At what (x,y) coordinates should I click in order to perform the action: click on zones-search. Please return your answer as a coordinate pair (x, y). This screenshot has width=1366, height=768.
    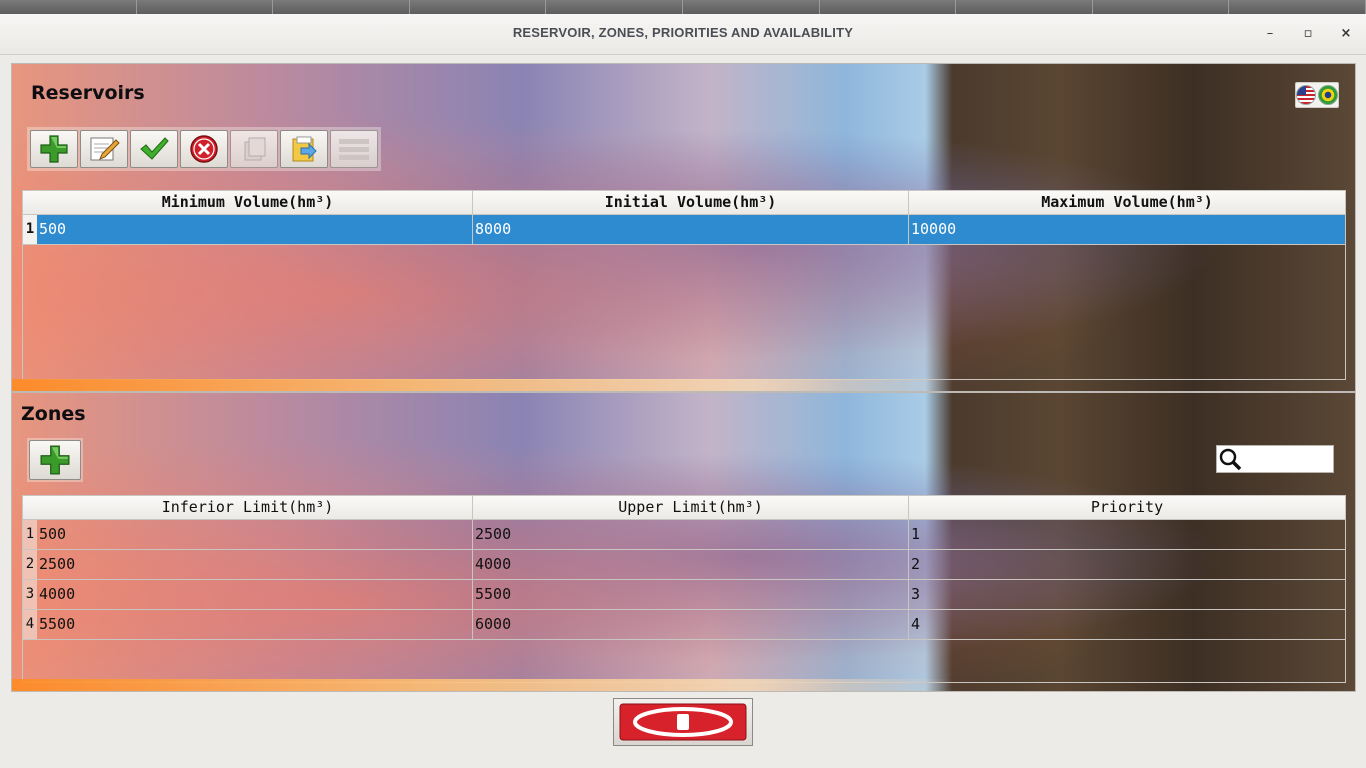
    Looking at the image, I should click on (1275, 459).